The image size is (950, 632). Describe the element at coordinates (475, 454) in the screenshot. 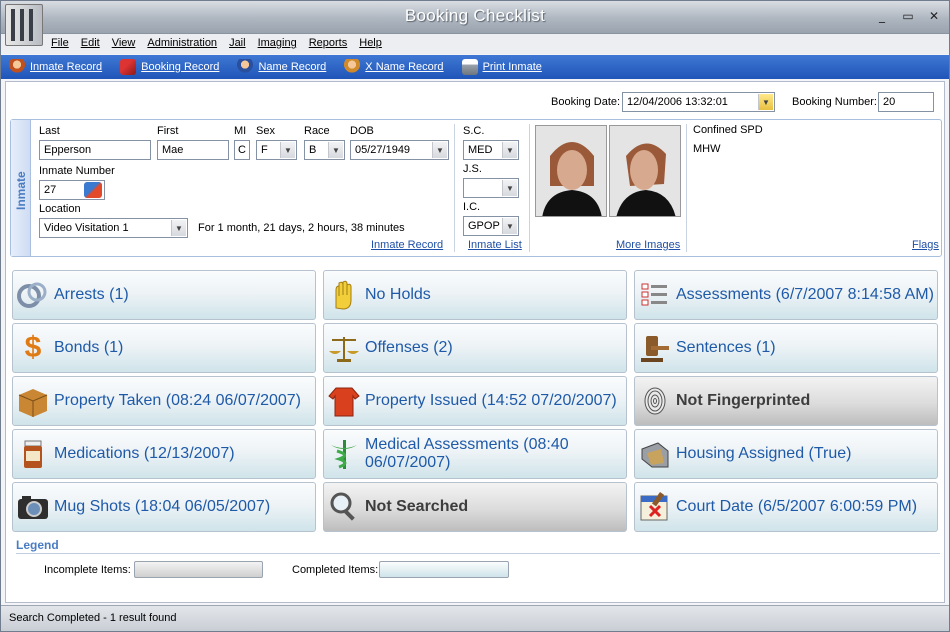

I see `medical-assessments-tile: Medical Assessments (08:40 06/07/2007)` at that location.